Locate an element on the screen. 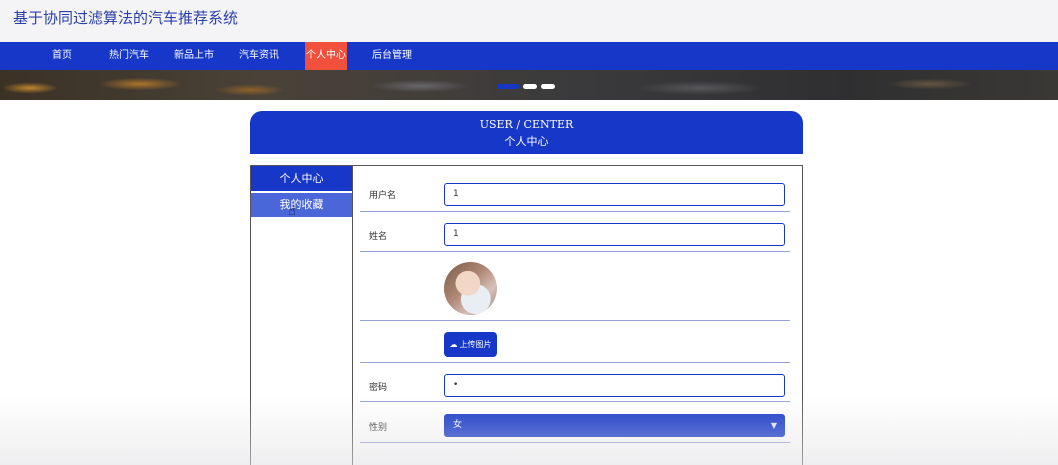 Image resolution: width=1058 pixels, height=465 pixels. password-label: 密码 is located at coordinates (378, 388).